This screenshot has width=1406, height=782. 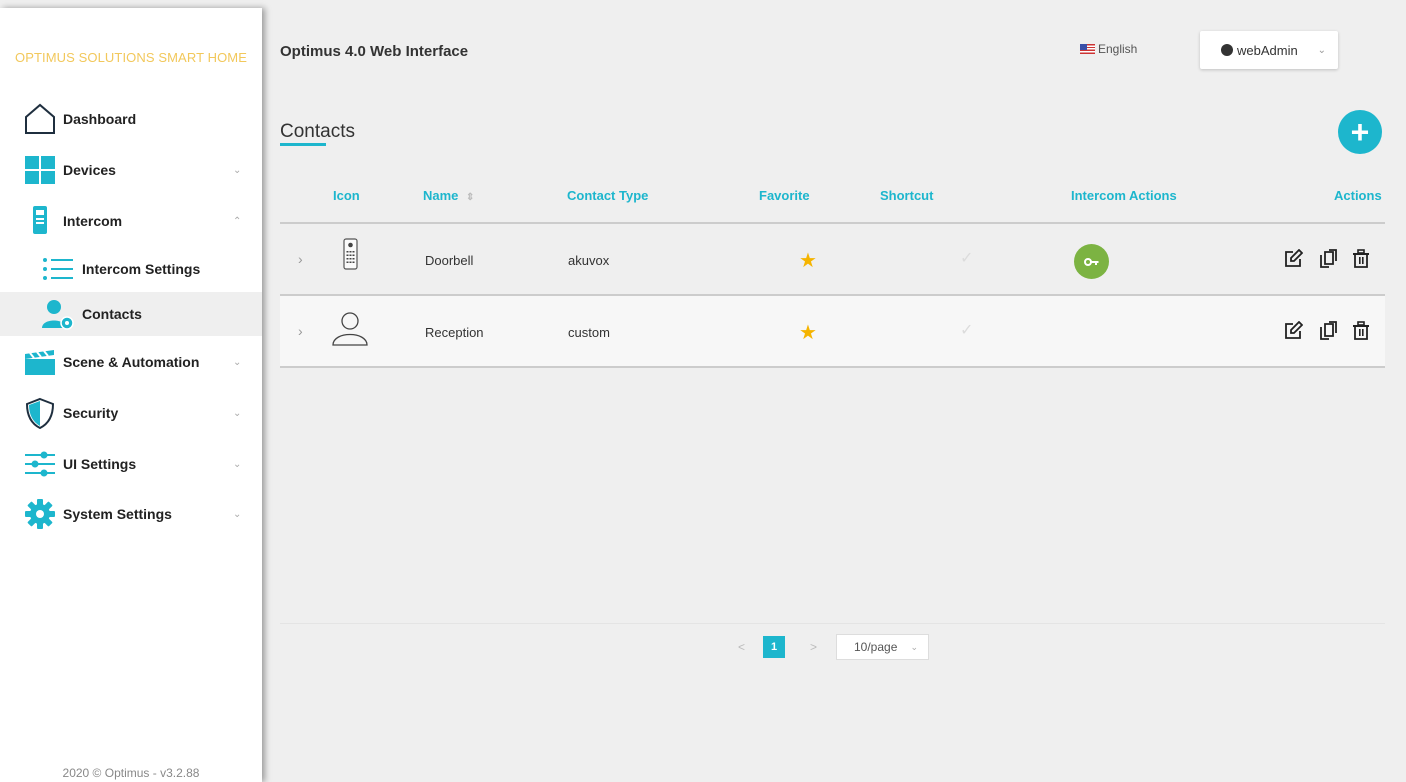 What do you see at coordinates (317, 131) in the screenshot?
I see `page-title: Contacts` at bounding box center [317, 131].